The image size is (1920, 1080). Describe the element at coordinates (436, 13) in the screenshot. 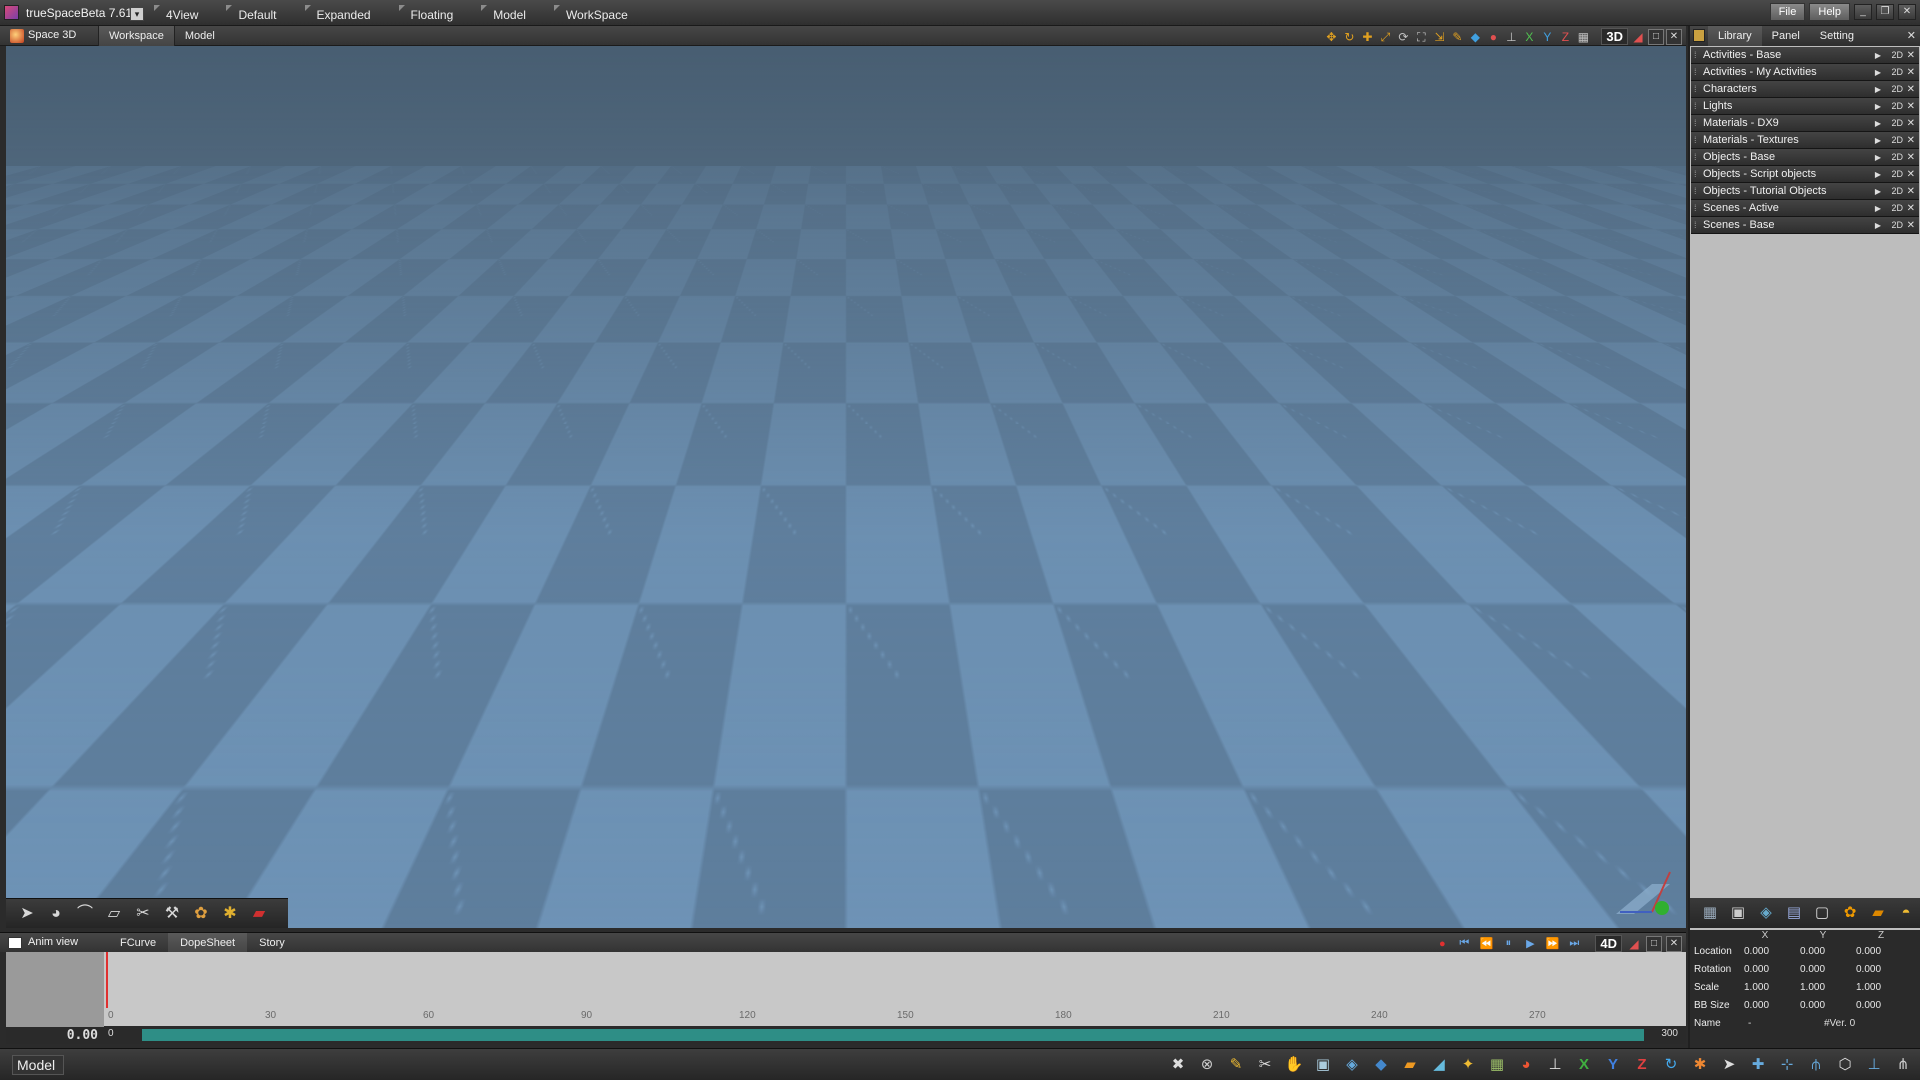

I see `menu-item-floating: Floating` at that location.